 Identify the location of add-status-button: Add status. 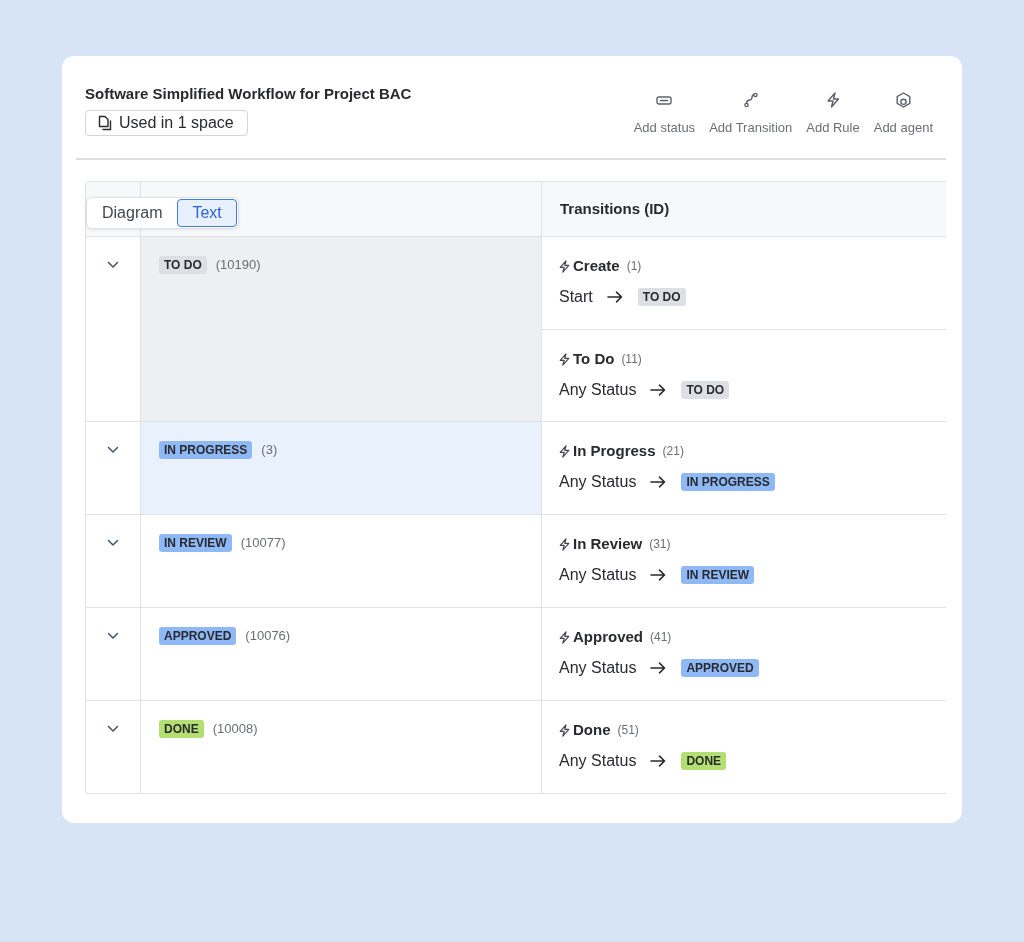
(664, 114).